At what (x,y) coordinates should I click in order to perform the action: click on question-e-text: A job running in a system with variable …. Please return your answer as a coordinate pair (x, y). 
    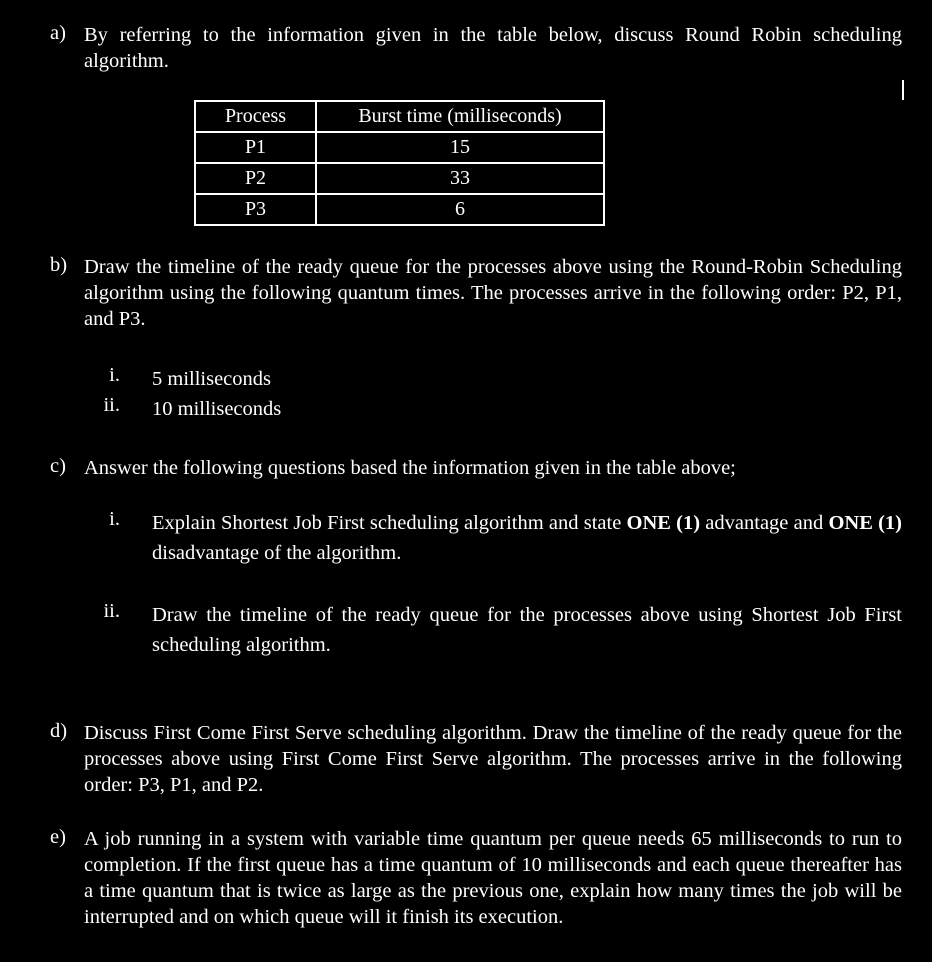
    Looking at the image, I should click on (493, 878).